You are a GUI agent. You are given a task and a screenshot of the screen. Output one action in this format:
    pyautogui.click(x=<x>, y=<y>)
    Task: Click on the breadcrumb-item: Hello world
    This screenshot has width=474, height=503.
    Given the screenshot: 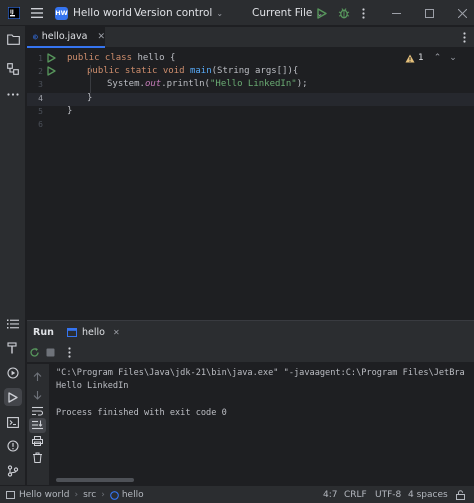 What is the action you would take?
    pyautogui.click(x=44, y=495)
    